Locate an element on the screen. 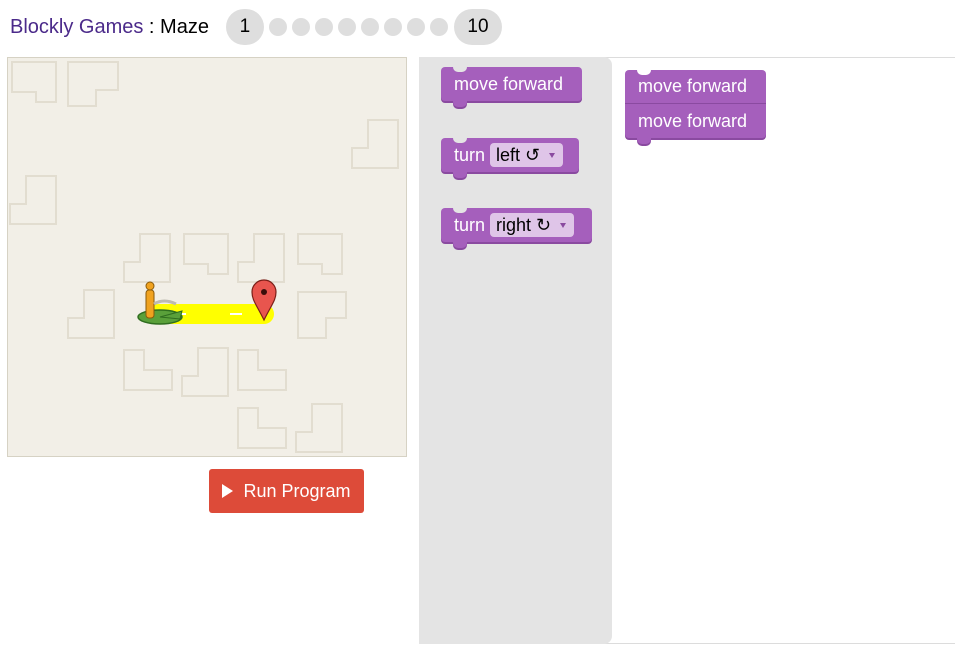 The width and height of the screenshot is (955, 653). level-selector: 1 10 is located at coordinates (363, 27).